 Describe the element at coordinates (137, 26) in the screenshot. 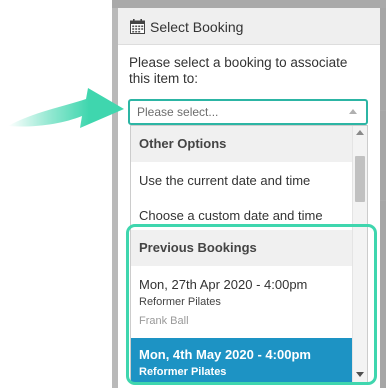

I see `calendar-icon` at that location.